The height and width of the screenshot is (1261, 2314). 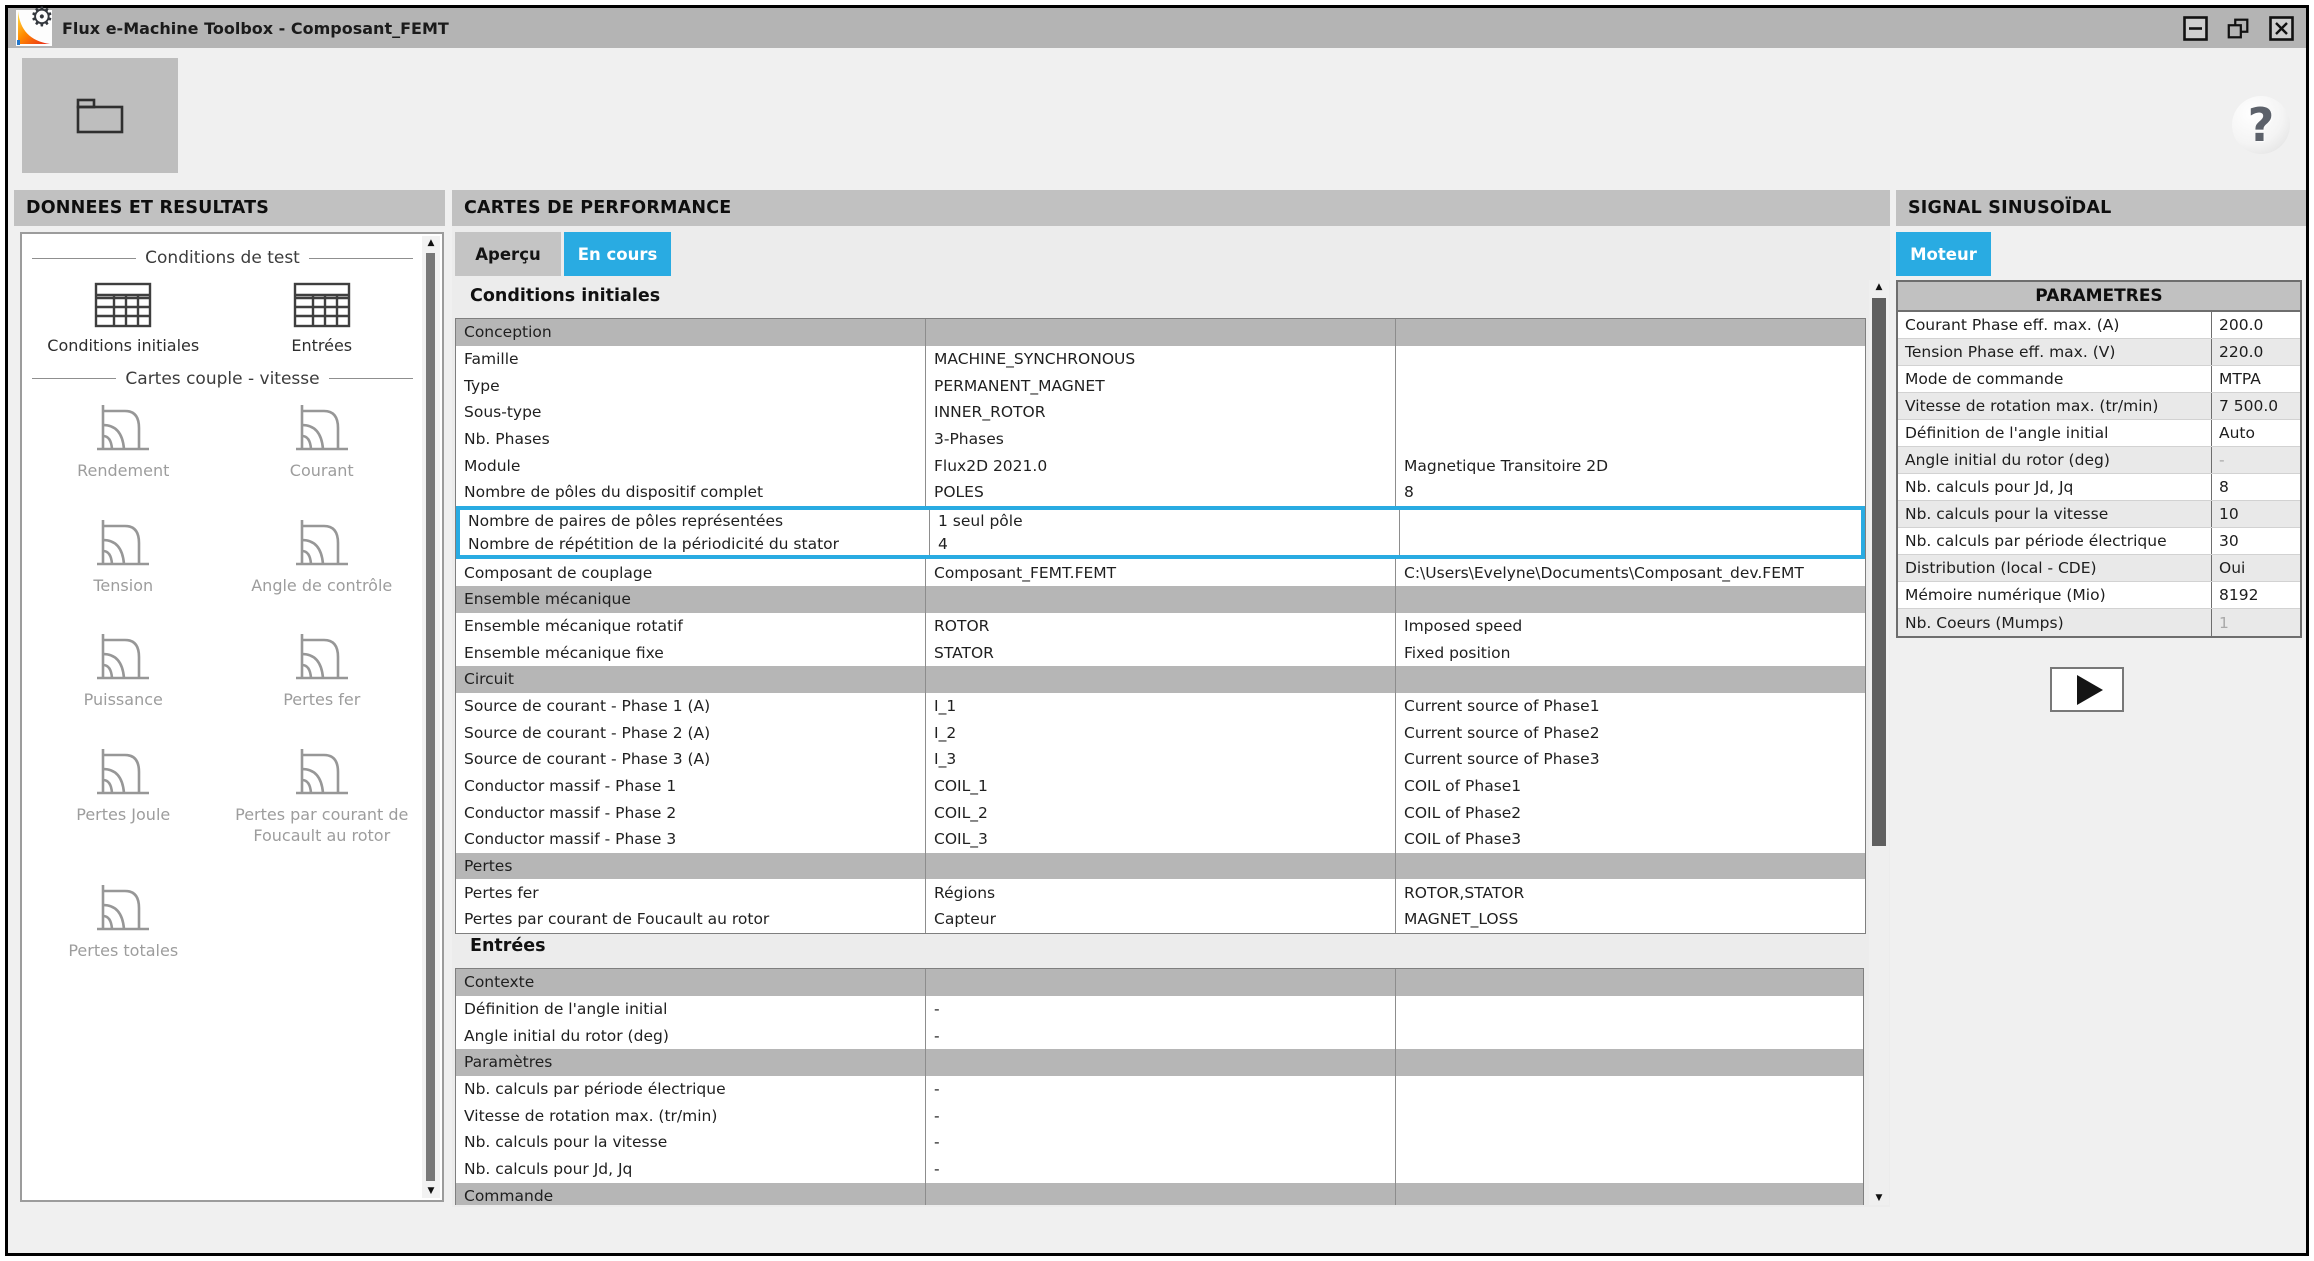 I want to click on table-row: Circuit, so click(x=1160, y=679).